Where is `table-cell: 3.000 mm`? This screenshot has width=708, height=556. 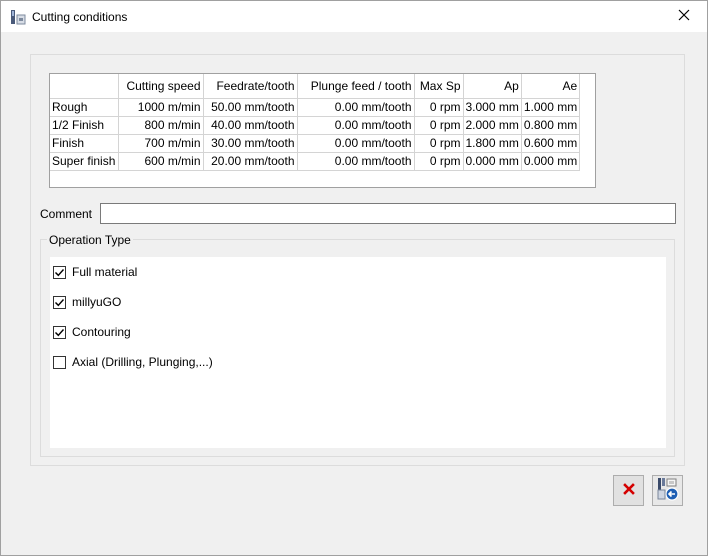
table-cell: 3.000 mm is located at coordinates (492, 107).